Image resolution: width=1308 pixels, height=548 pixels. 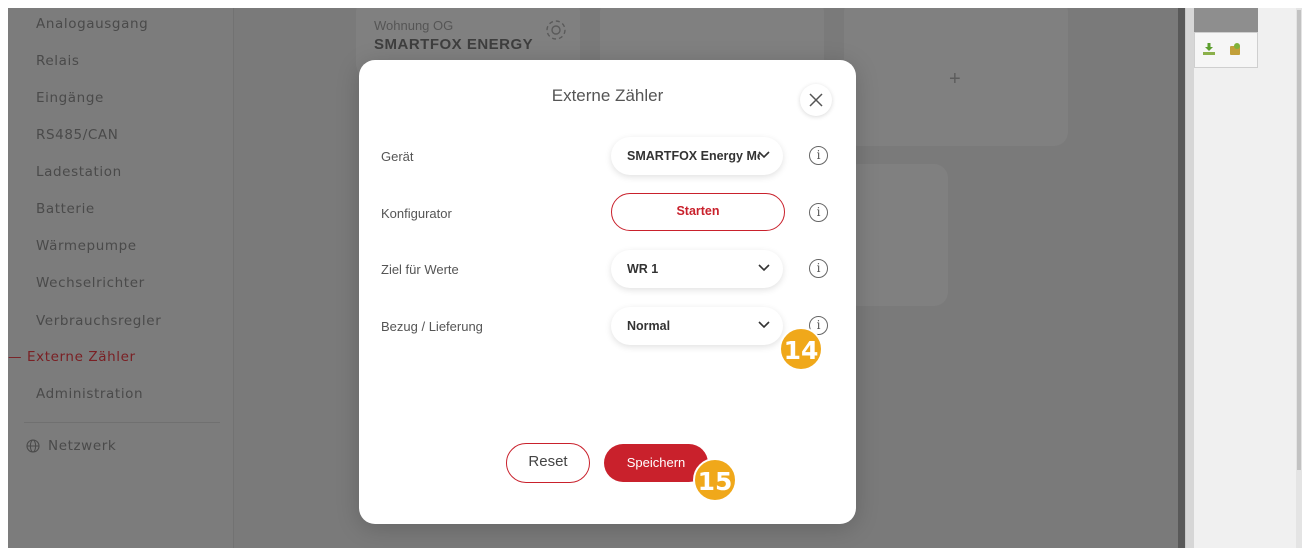 I want to click on sidebar-item-wechselrichter: Wechselrichter, so click(x=90, y=283).